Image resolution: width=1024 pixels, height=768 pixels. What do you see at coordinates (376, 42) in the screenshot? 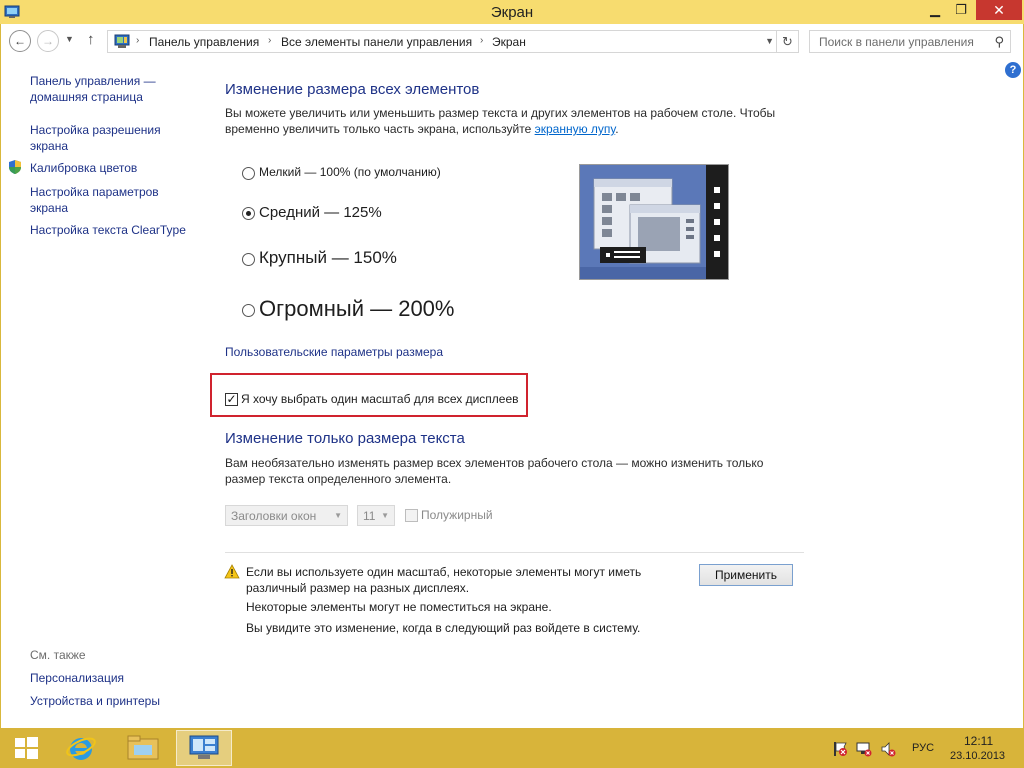
I see `breadcrumb-all-items: Все элементы панели управления` at bounding box center [376, 42].